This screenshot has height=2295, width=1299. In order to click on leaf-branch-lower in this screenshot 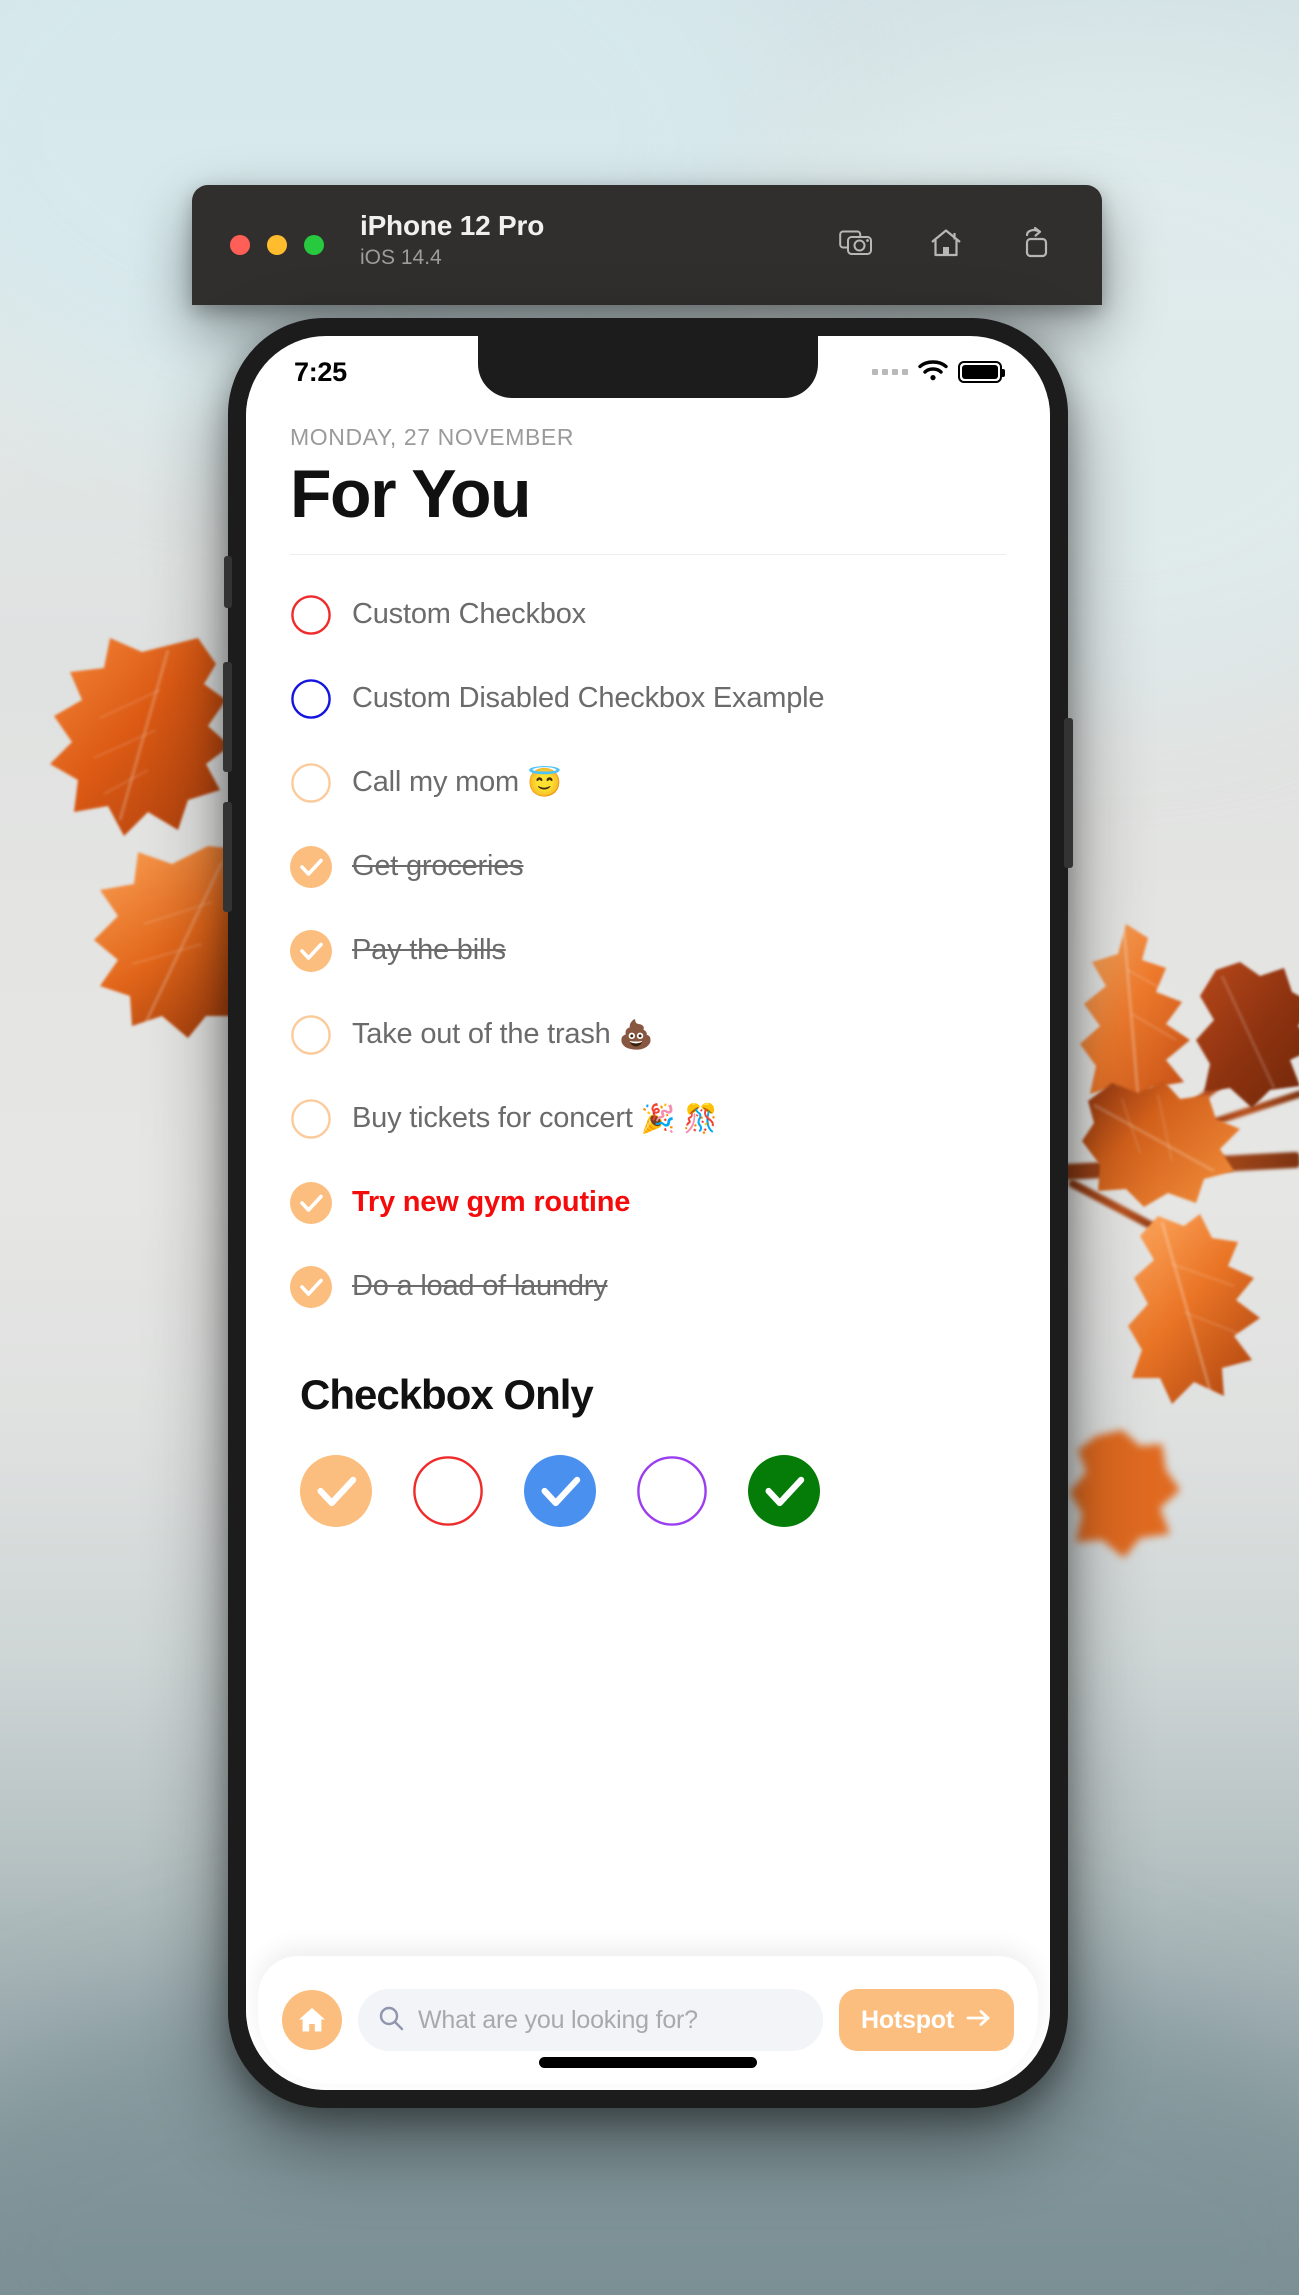, I will do `click(1122, 1210)`.